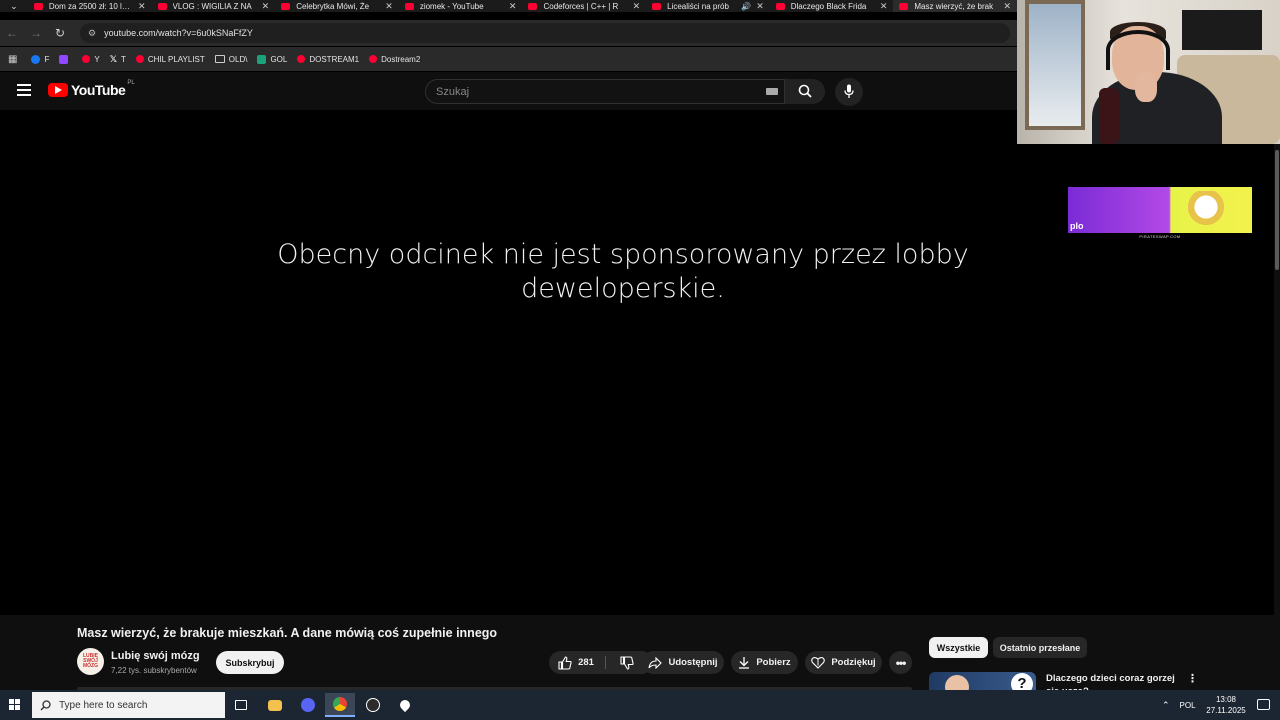 The height and width of the screenshot is (720, 1280). I want to click on more-actions-button: •••, so click(900, 662).